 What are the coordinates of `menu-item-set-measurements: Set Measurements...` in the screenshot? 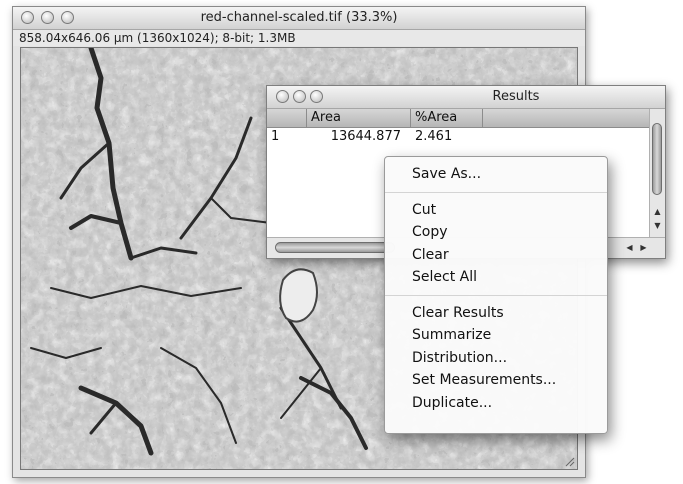 It's located at (496, 380).